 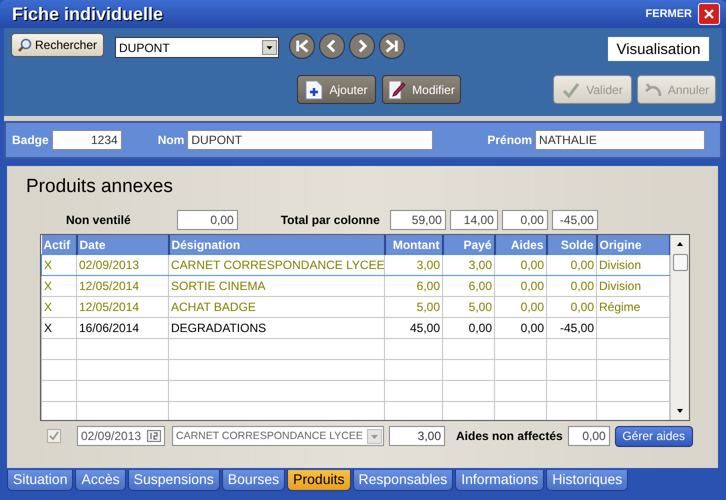 What do you see at coordinates (98, 220) in the screenshot?
I see `field-label: Non ventilé` at bounding box center [98, 220].